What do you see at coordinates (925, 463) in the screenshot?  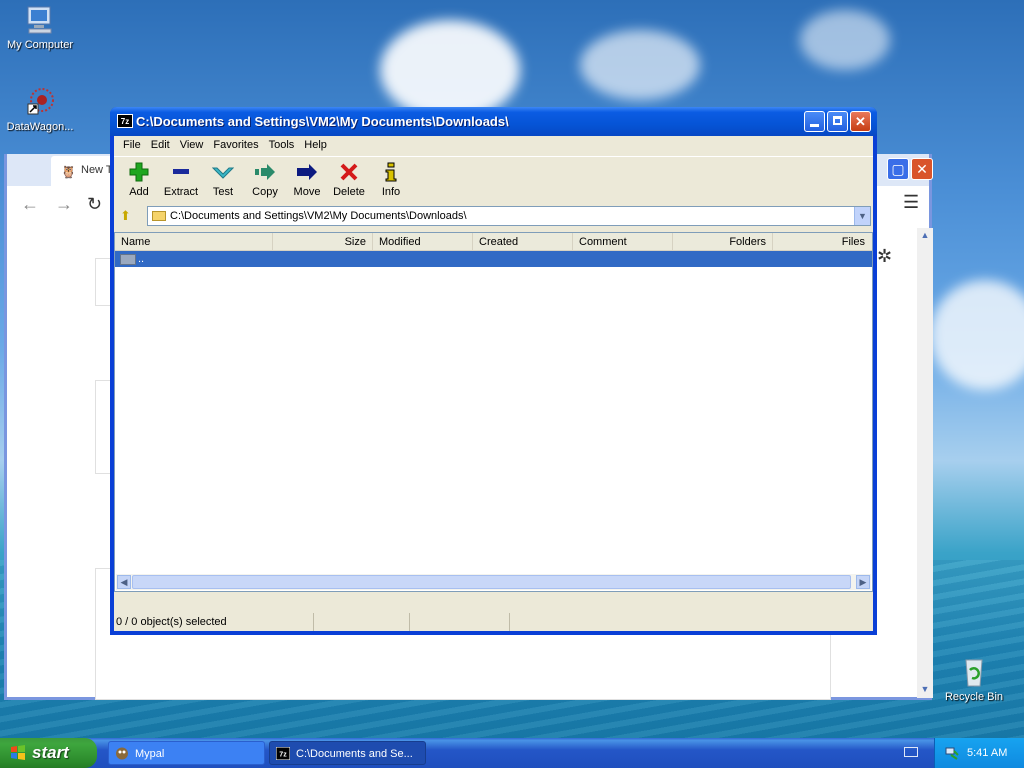 I see `browser-vertical-scrollbar: ▲ ▼` at bounding box center [925, 463].